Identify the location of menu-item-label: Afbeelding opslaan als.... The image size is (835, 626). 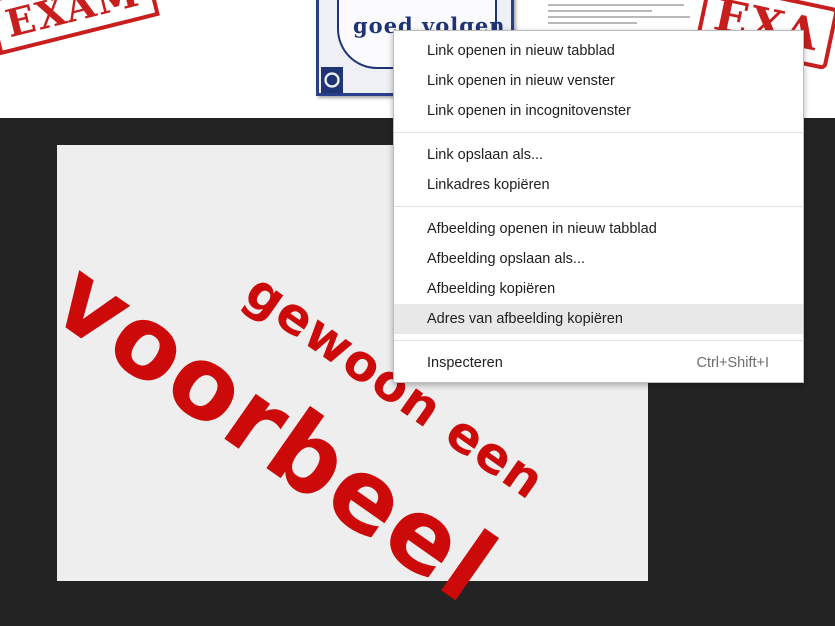
(506, 259).